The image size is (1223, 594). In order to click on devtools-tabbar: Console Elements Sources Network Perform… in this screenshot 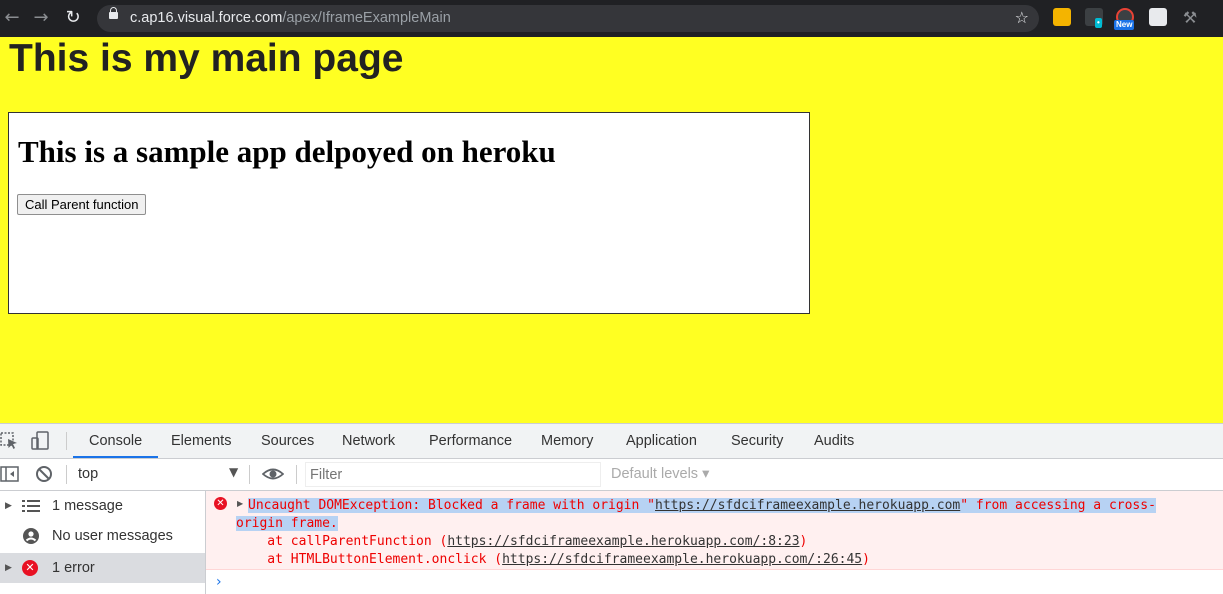, I will do `click(611, 441)`.